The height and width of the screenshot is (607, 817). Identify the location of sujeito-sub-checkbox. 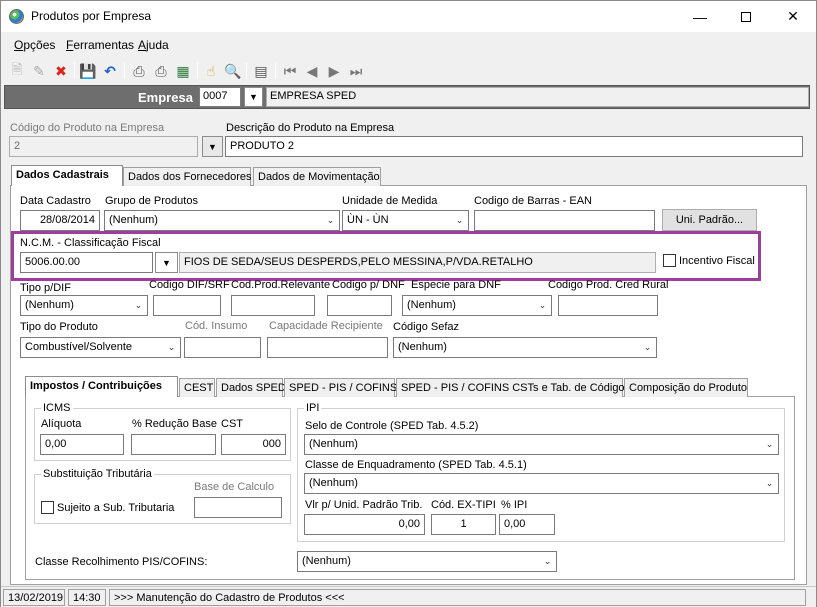
(47, 507).